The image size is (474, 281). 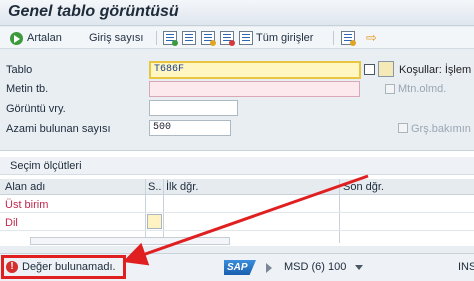 I want to click on table-row: Üst birim, so click(x=237, y=205).